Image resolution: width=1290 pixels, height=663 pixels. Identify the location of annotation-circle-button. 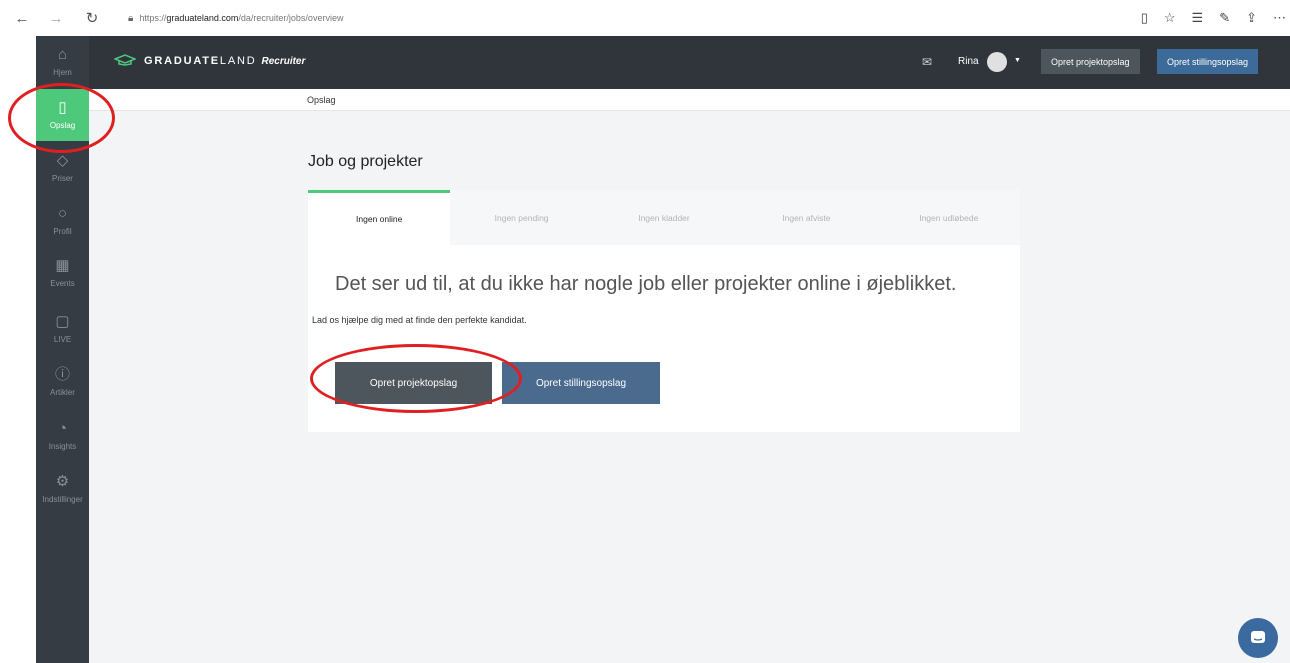
(416, 378).